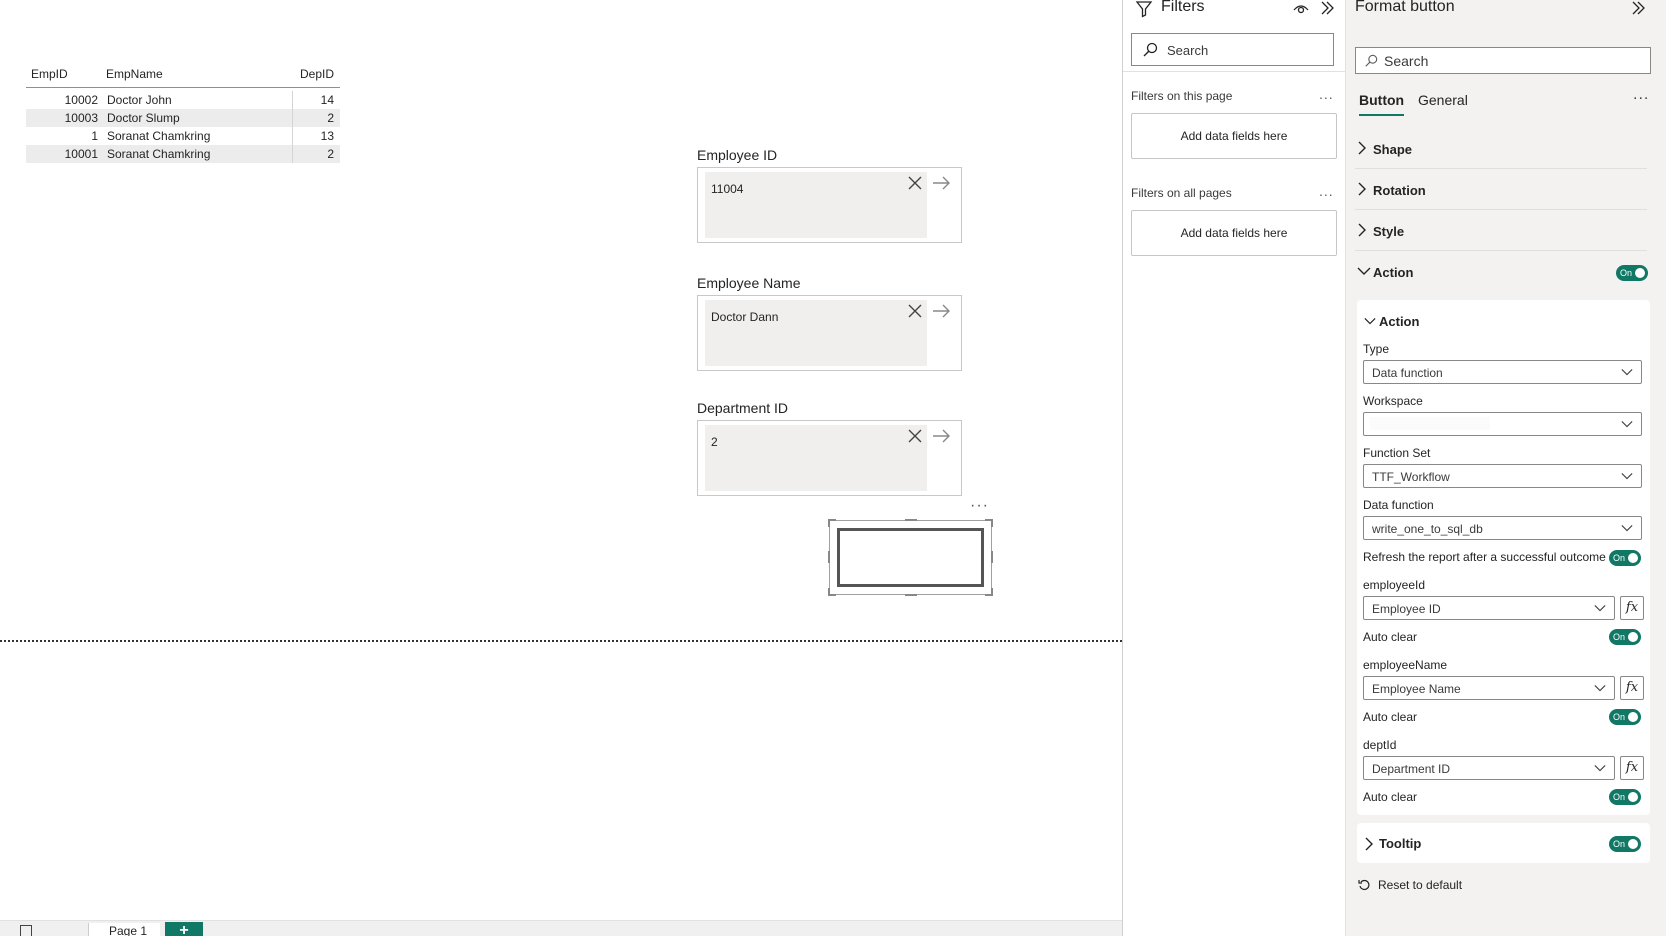 The height and width of the screenshot is (936, 1666). I want to click on format-search-input: Search, so click(1503, 60).